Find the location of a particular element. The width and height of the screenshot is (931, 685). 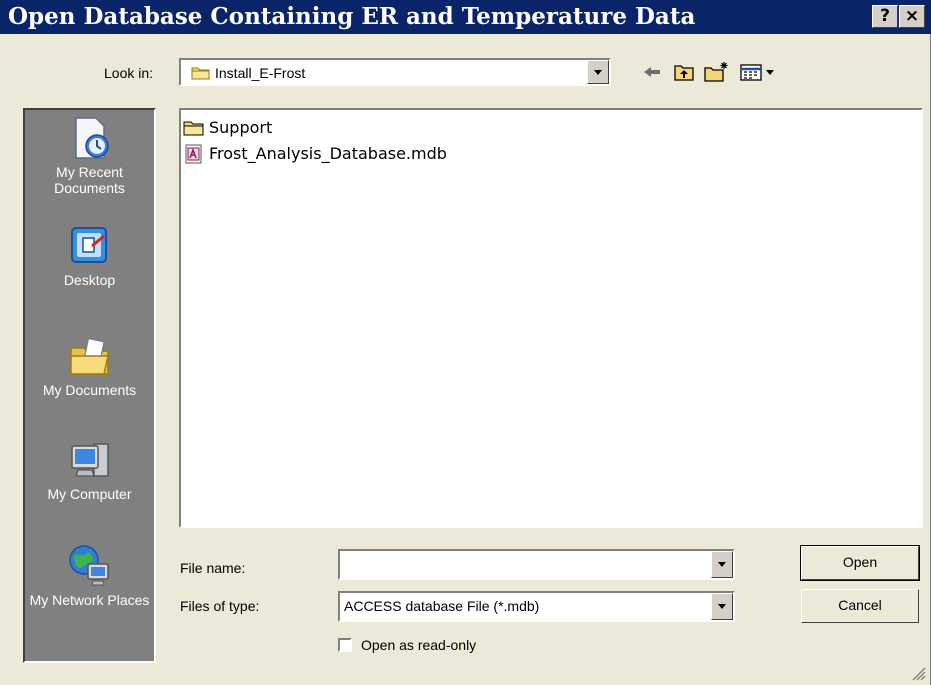

place-my-network-places: My Network Places is located at coordinates (89, 575).